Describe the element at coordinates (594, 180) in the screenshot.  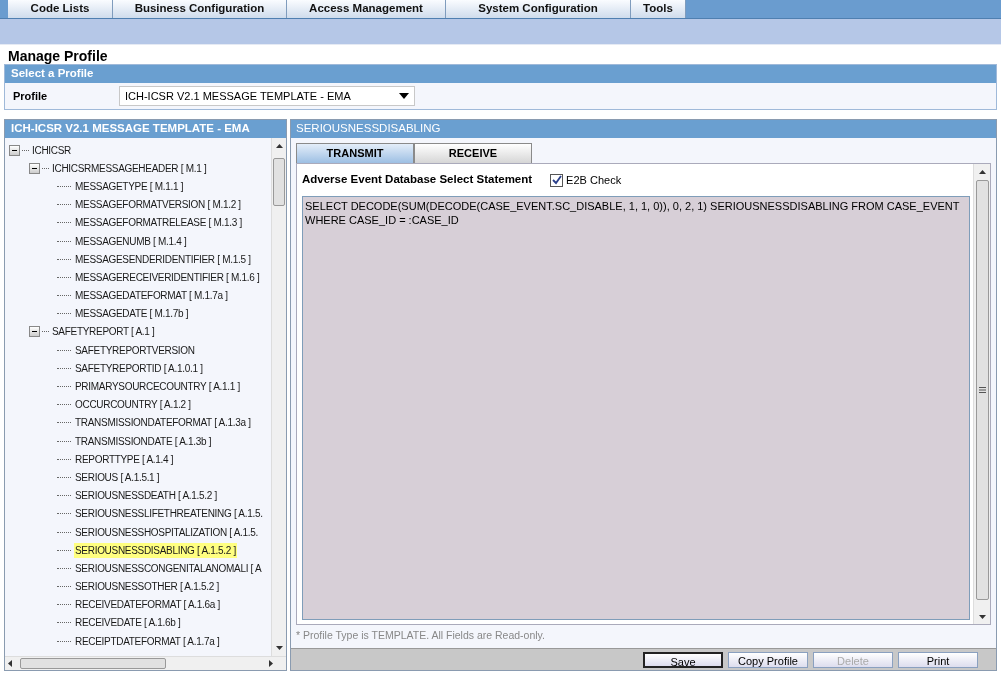
I see `e2b-check-label: E2B Check` at that location.